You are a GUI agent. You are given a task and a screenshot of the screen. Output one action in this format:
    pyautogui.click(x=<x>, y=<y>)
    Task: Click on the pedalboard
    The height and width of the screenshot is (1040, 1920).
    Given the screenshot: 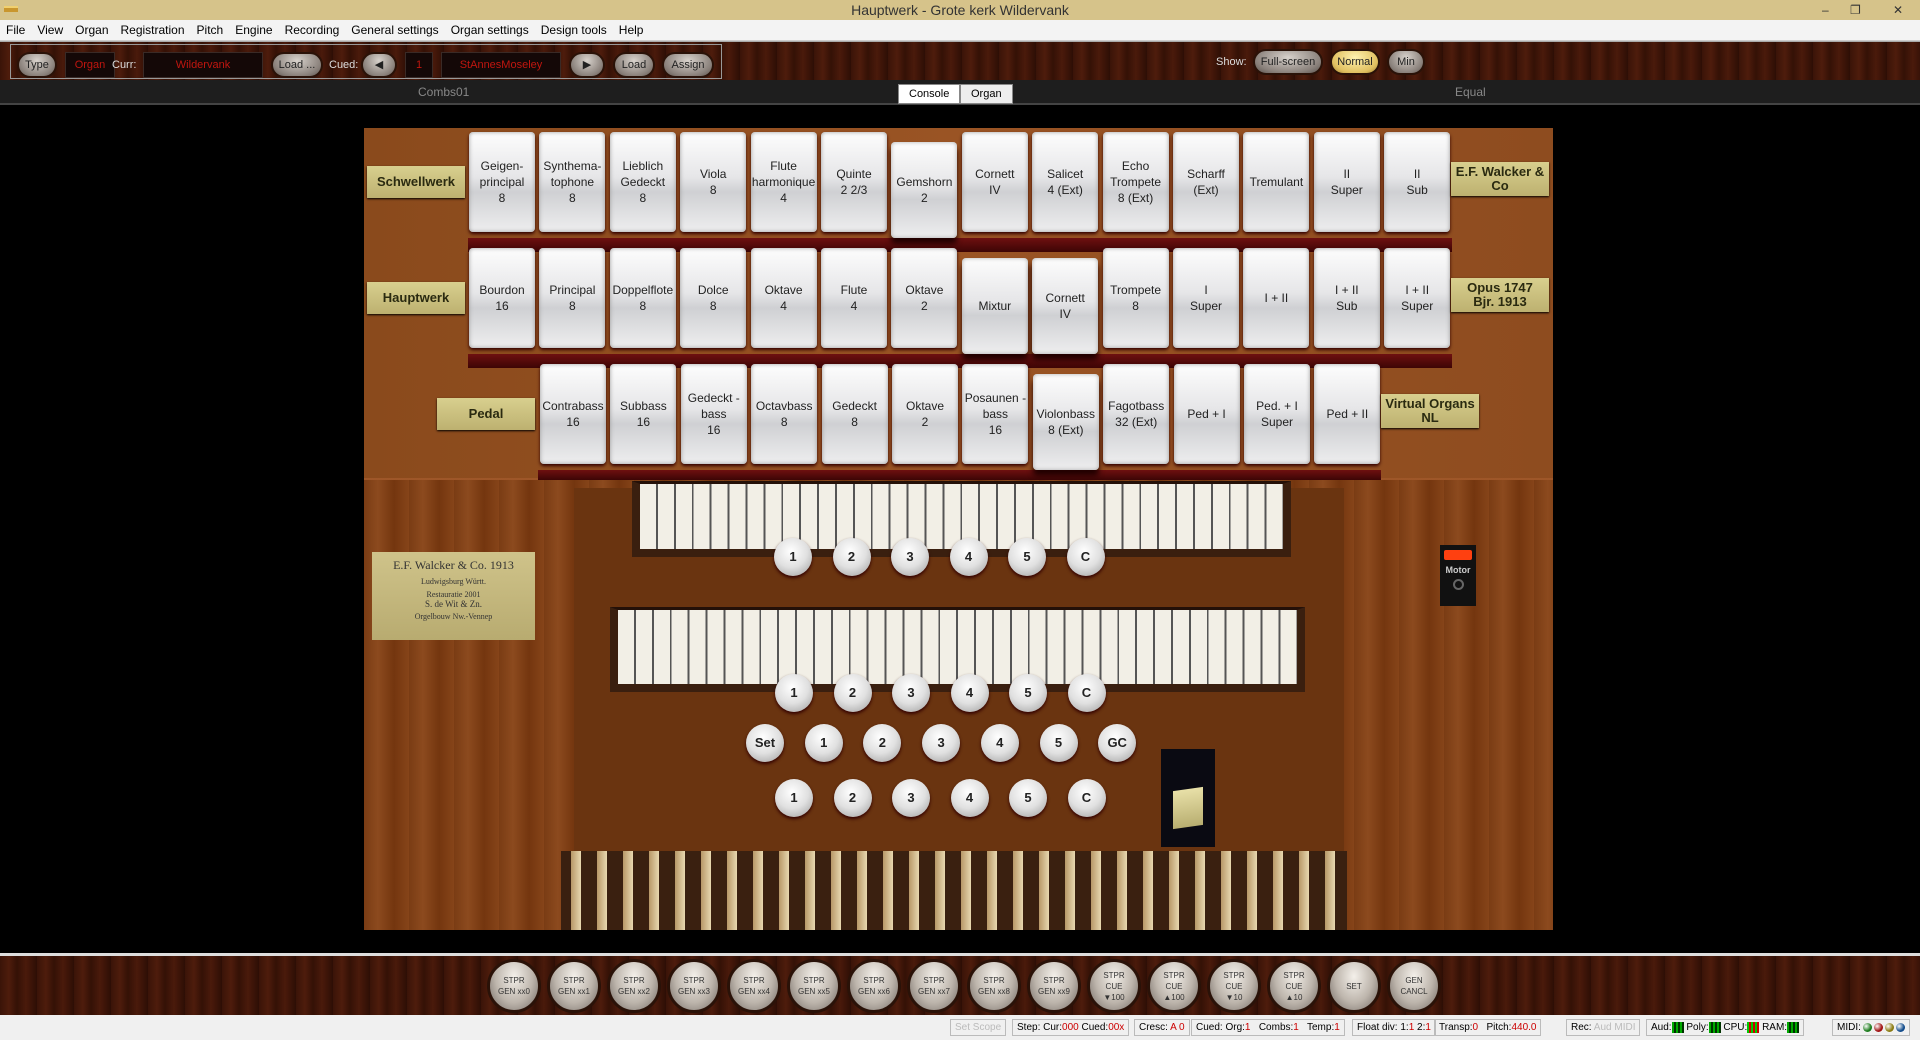 What is the action you would take?
    pyautogui.click(x=954, y=890)
    